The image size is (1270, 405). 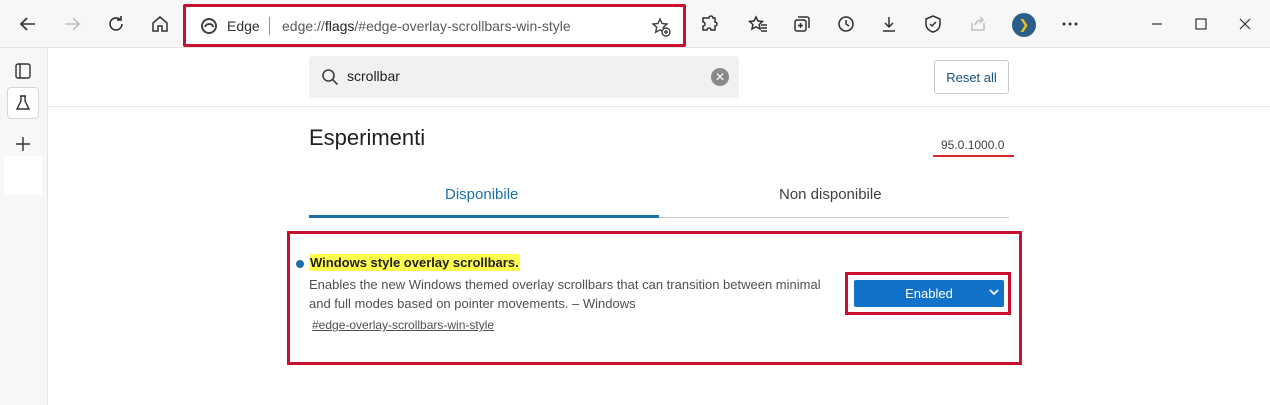 What do you see at coordinates (1201, 24) in the screenshot?
I see `maximize-icon` at bounding box center [1201, 24].